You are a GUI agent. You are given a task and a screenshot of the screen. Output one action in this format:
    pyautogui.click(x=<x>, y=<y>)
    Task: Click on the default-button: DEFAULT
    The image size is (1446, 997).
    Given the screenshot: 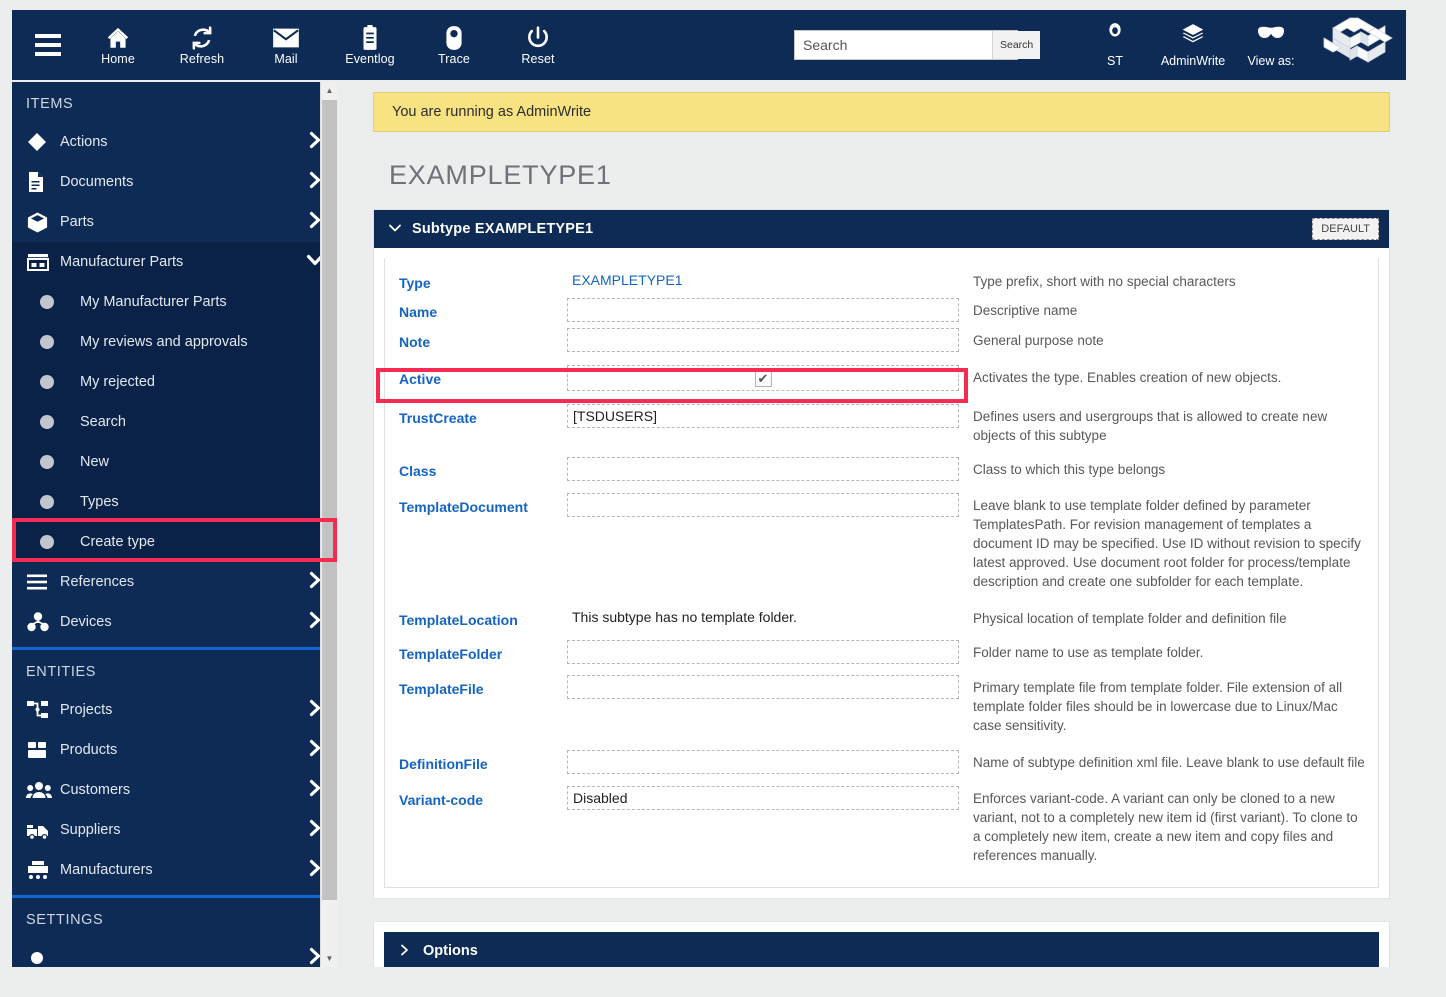 What is the action you would take?
    pyautogui.click(x=1345, y=229)
    